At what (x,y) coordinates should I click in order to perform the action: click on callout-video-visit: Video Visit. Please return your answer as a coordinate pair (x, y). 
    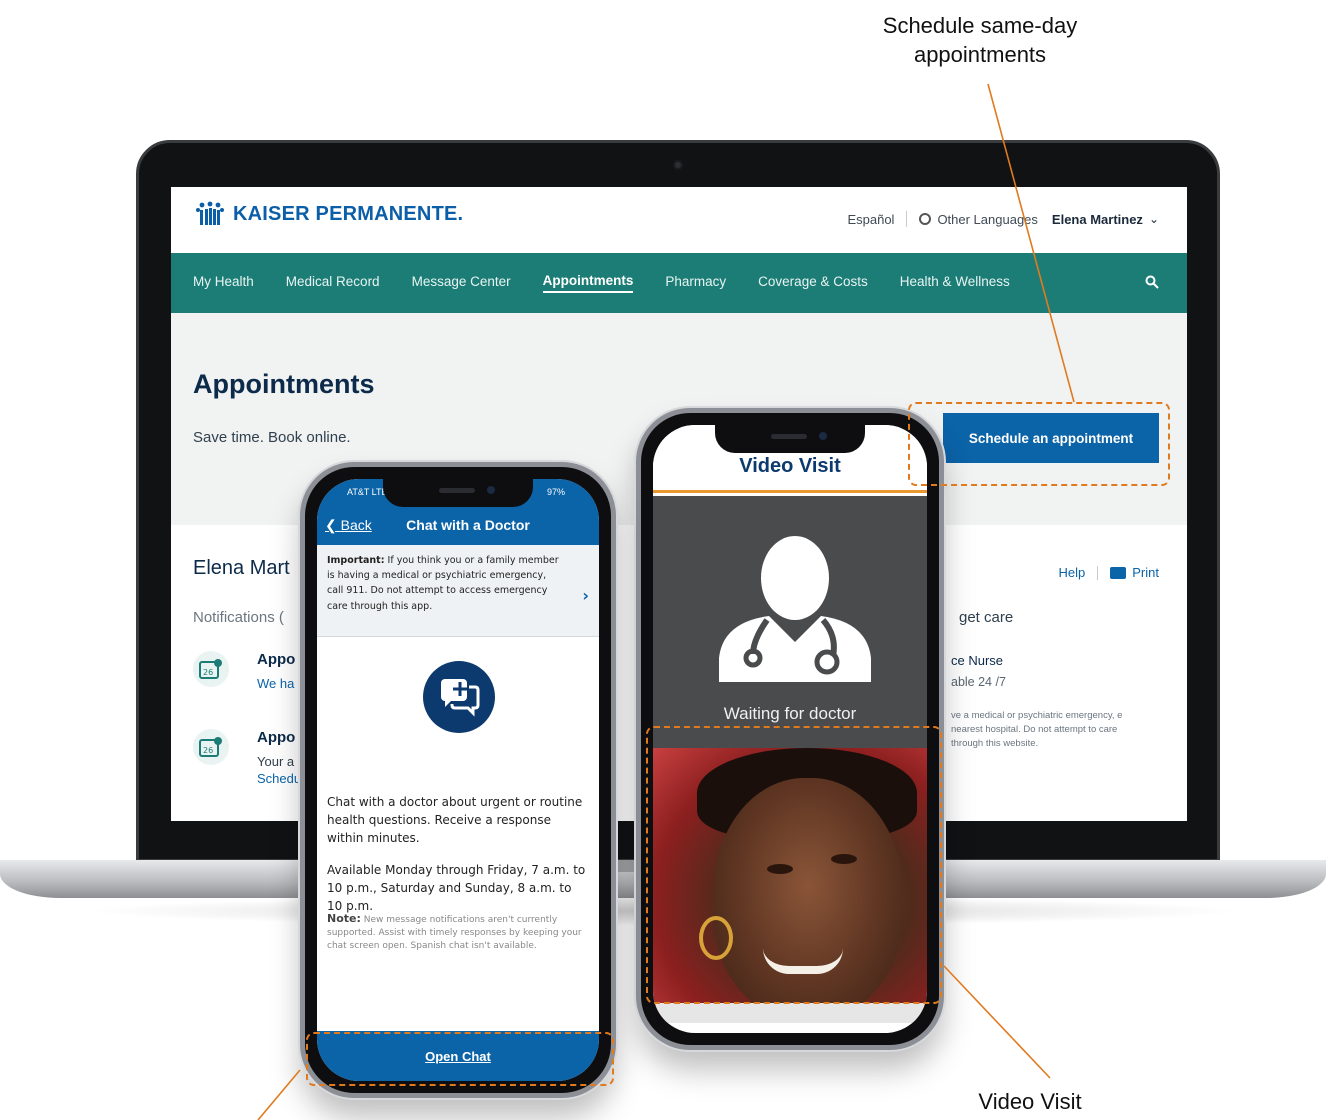
    Looking at the image, I should click on (1030, 1101).